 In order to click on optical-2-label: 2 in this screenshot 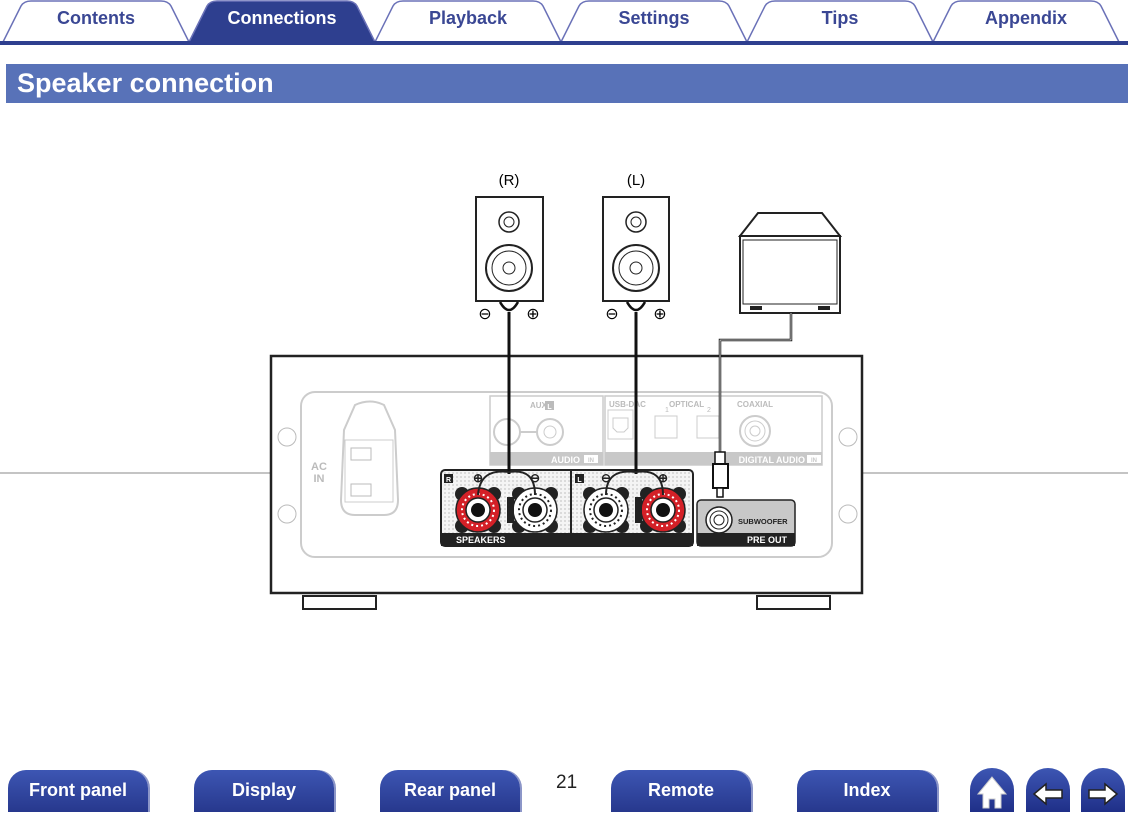, I will do `click(709, 410)`.